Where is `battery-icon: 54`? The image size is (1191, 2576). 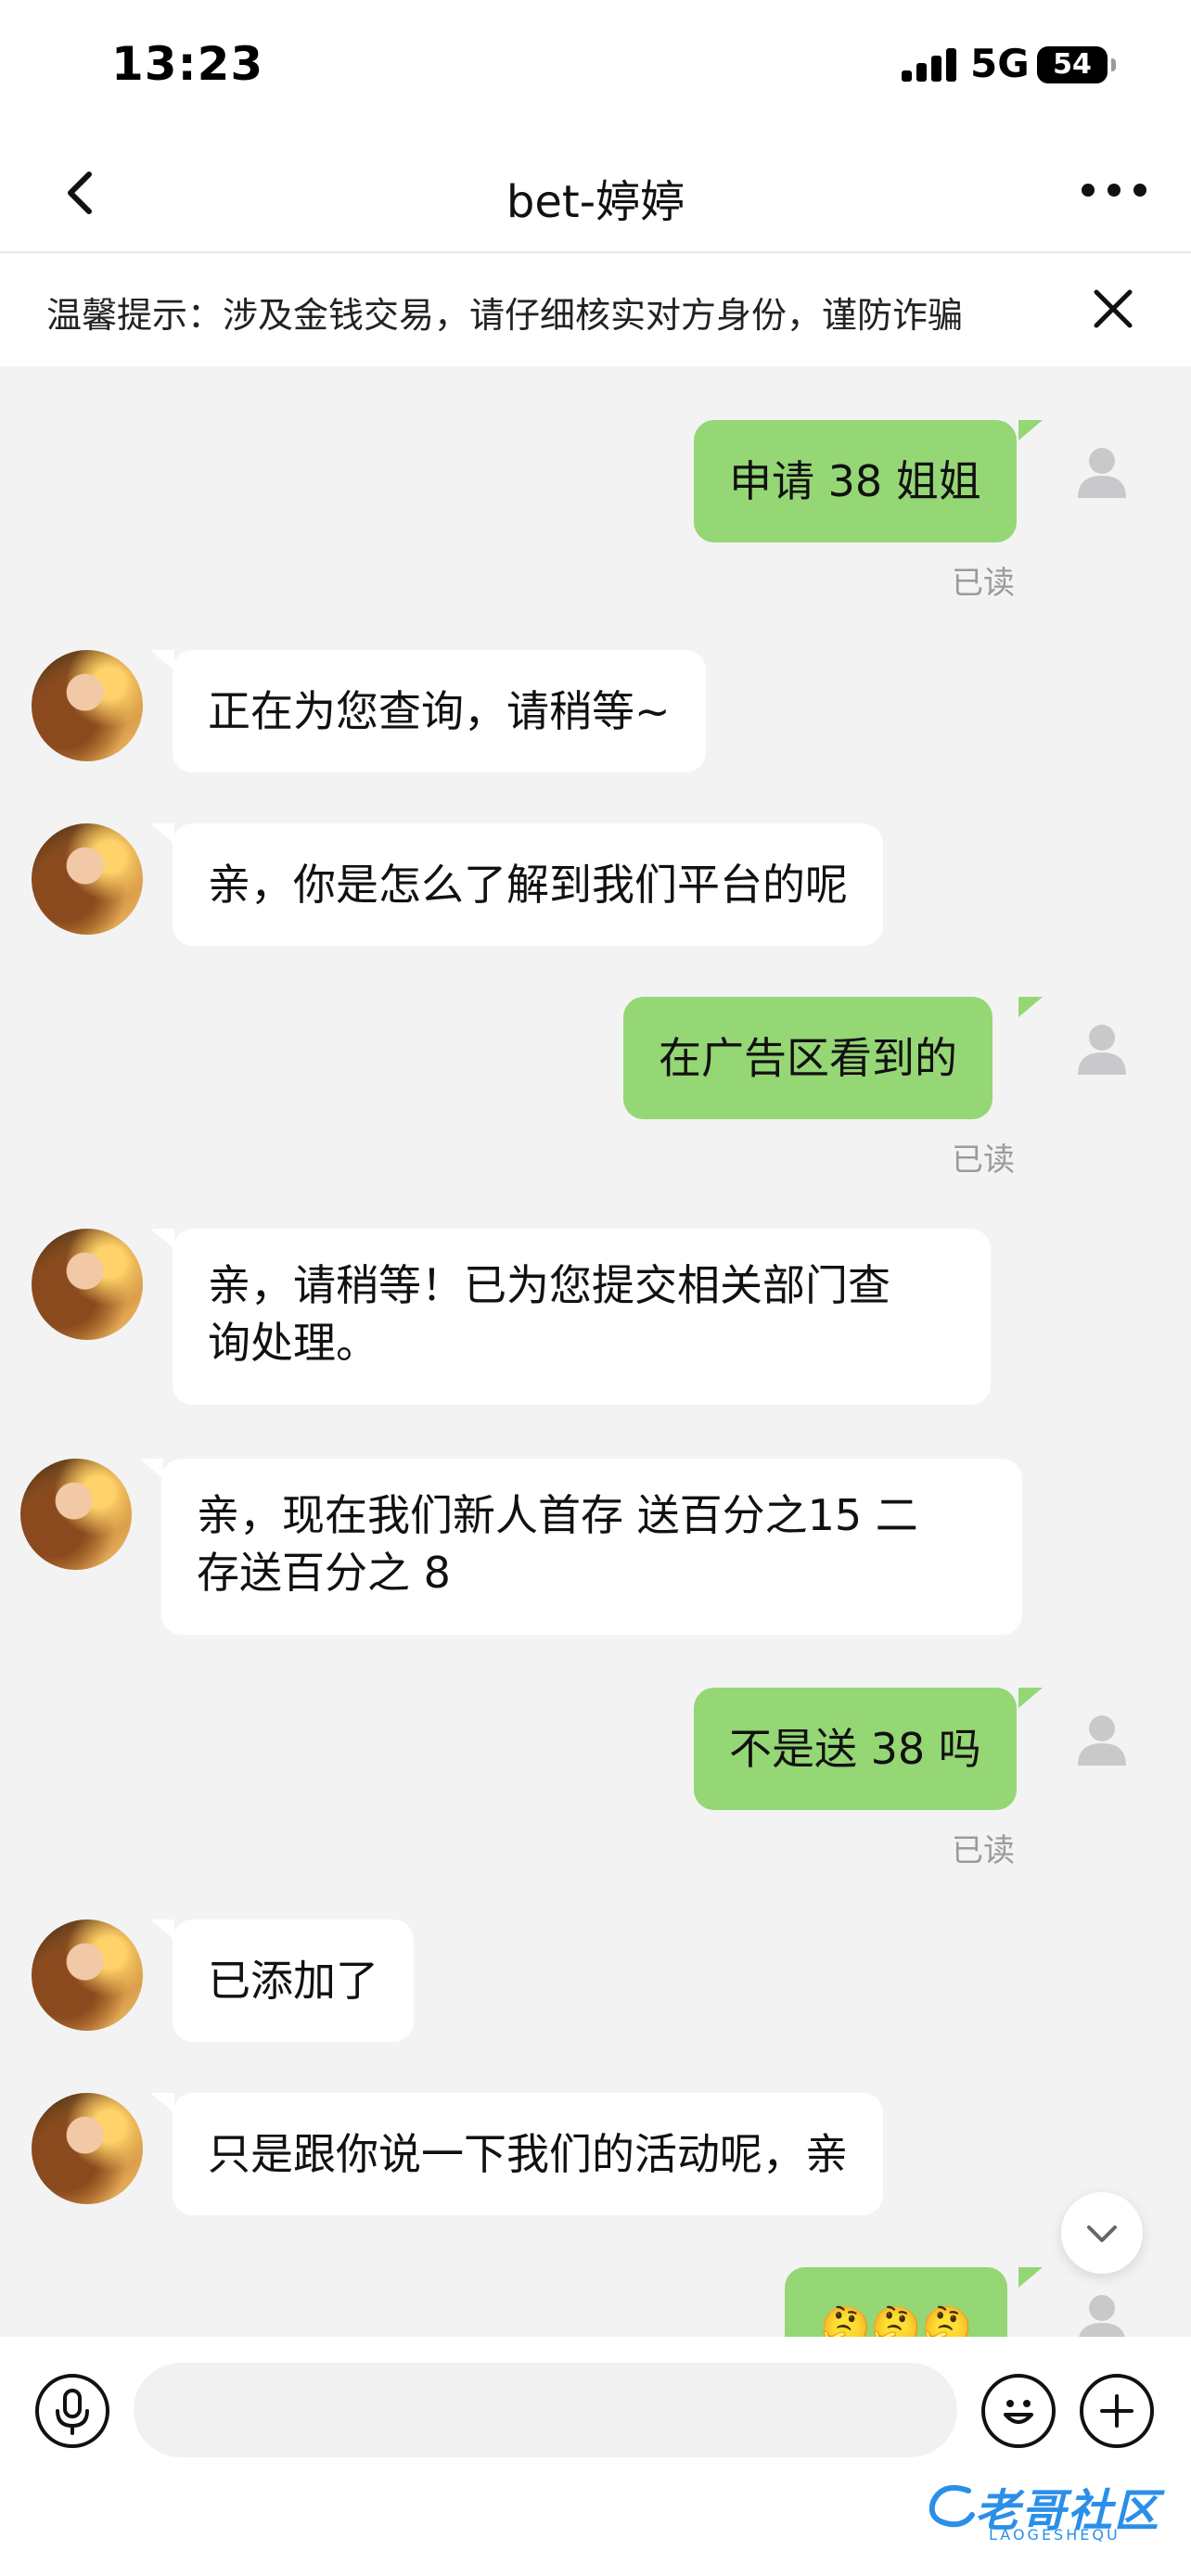
battery-icon: 54 is located at coordinates (1076, 64).